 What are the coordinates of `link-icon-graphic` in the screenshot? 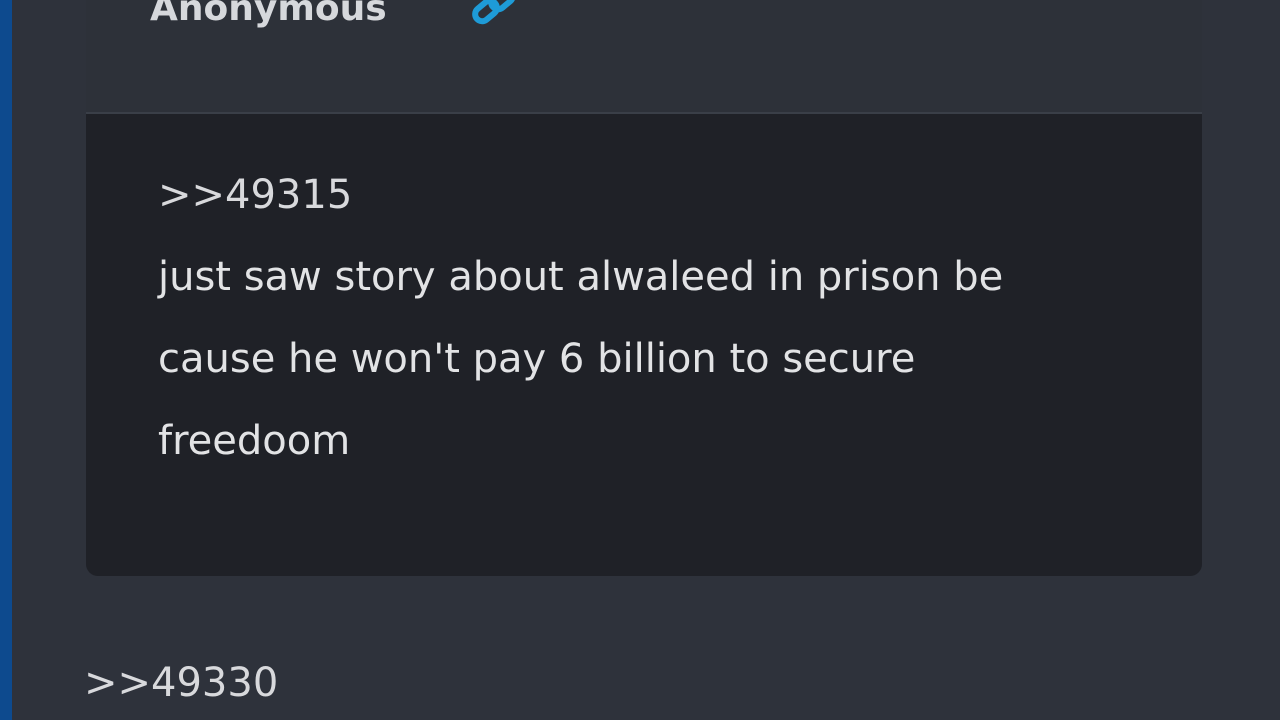 It's located at (494, 12).